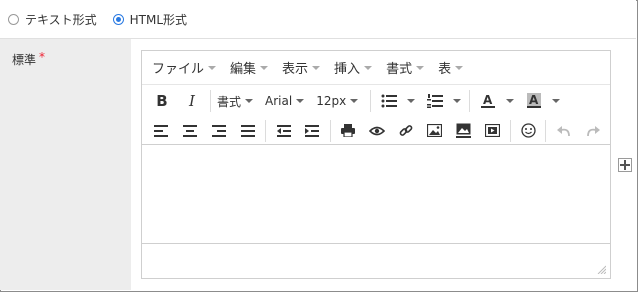  I want to click on align-left-button, so click(161, 131).